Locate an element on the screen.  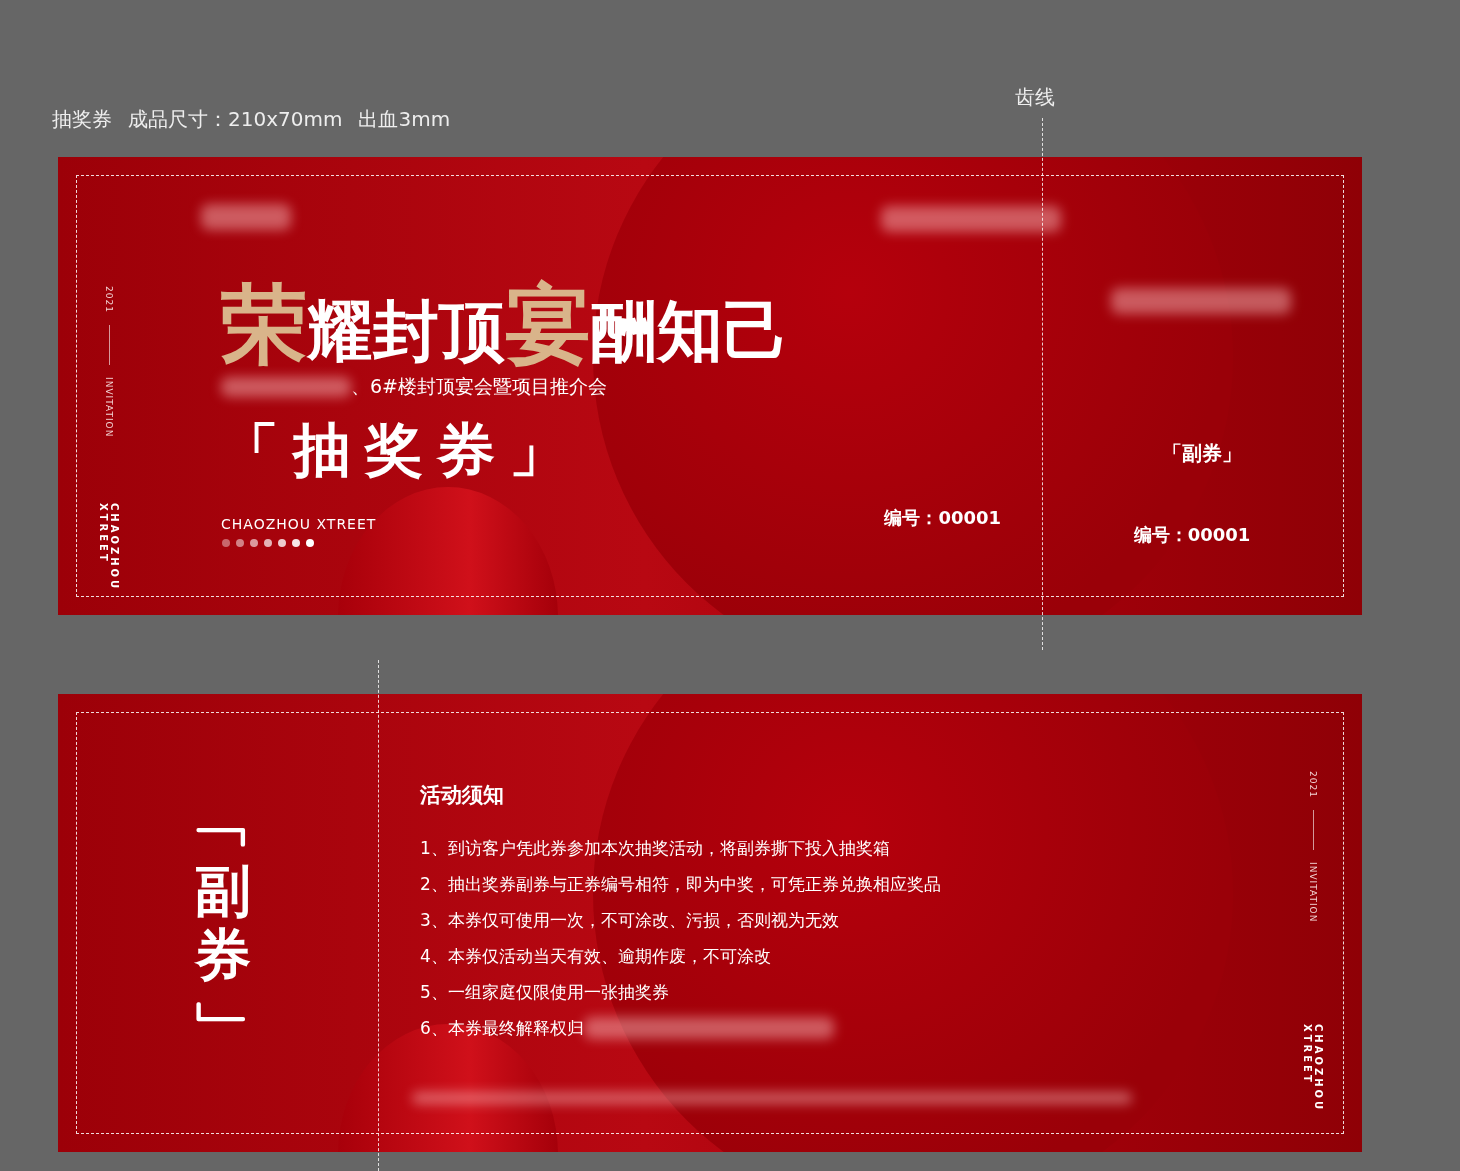
perforation-label: 齿线 is located at coordinates (1035, 97).